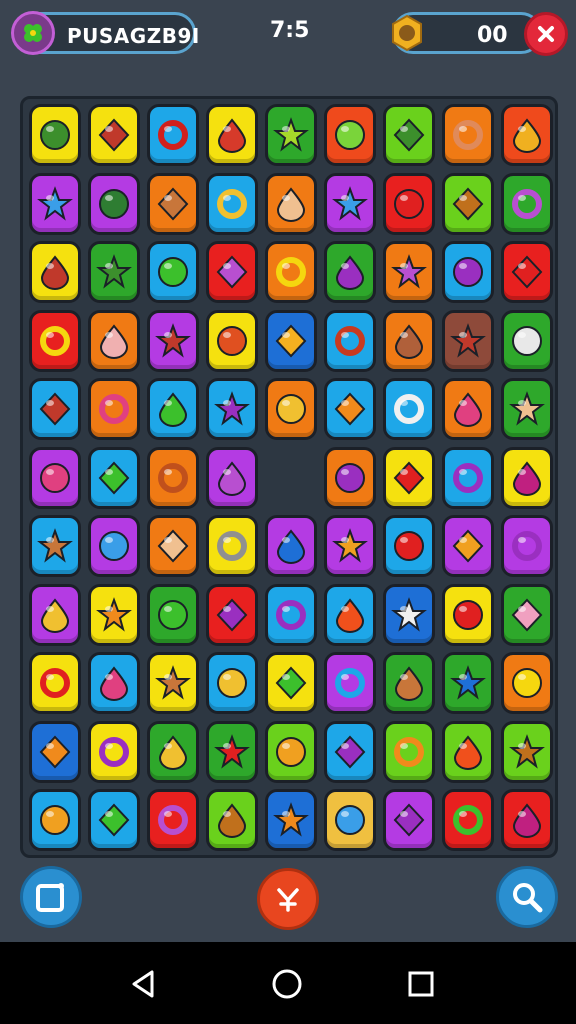  What do you see at coordinates (287, 984) in the screenshot?
I see `home-button` at bounding box center [287, 984].